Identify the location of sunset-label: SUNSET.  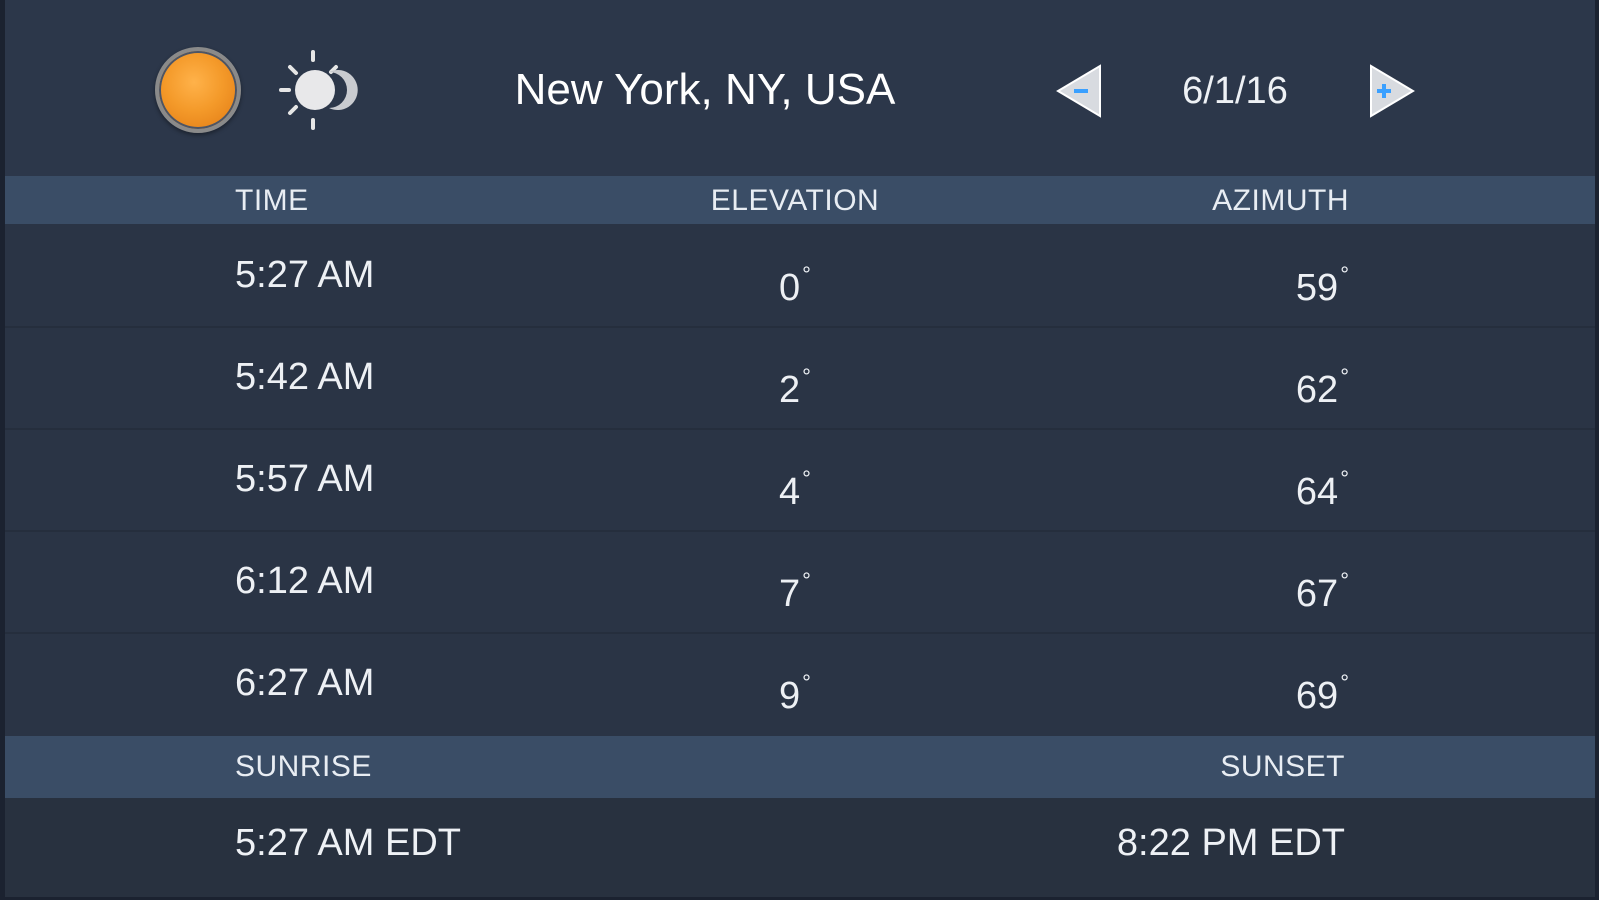
(1282, 766).